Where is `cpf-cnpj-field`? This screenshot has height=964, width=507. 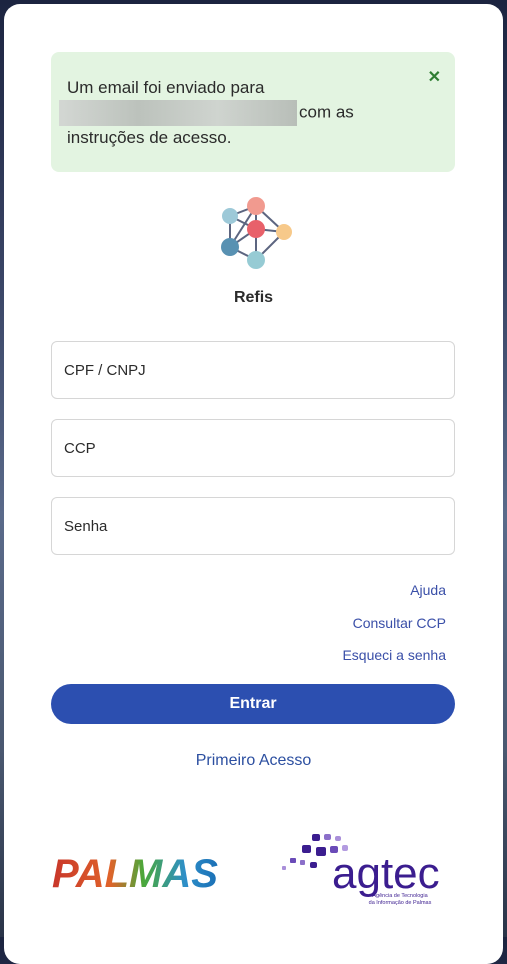
cpf-cnpj-field is located at coordinates (253, 370).